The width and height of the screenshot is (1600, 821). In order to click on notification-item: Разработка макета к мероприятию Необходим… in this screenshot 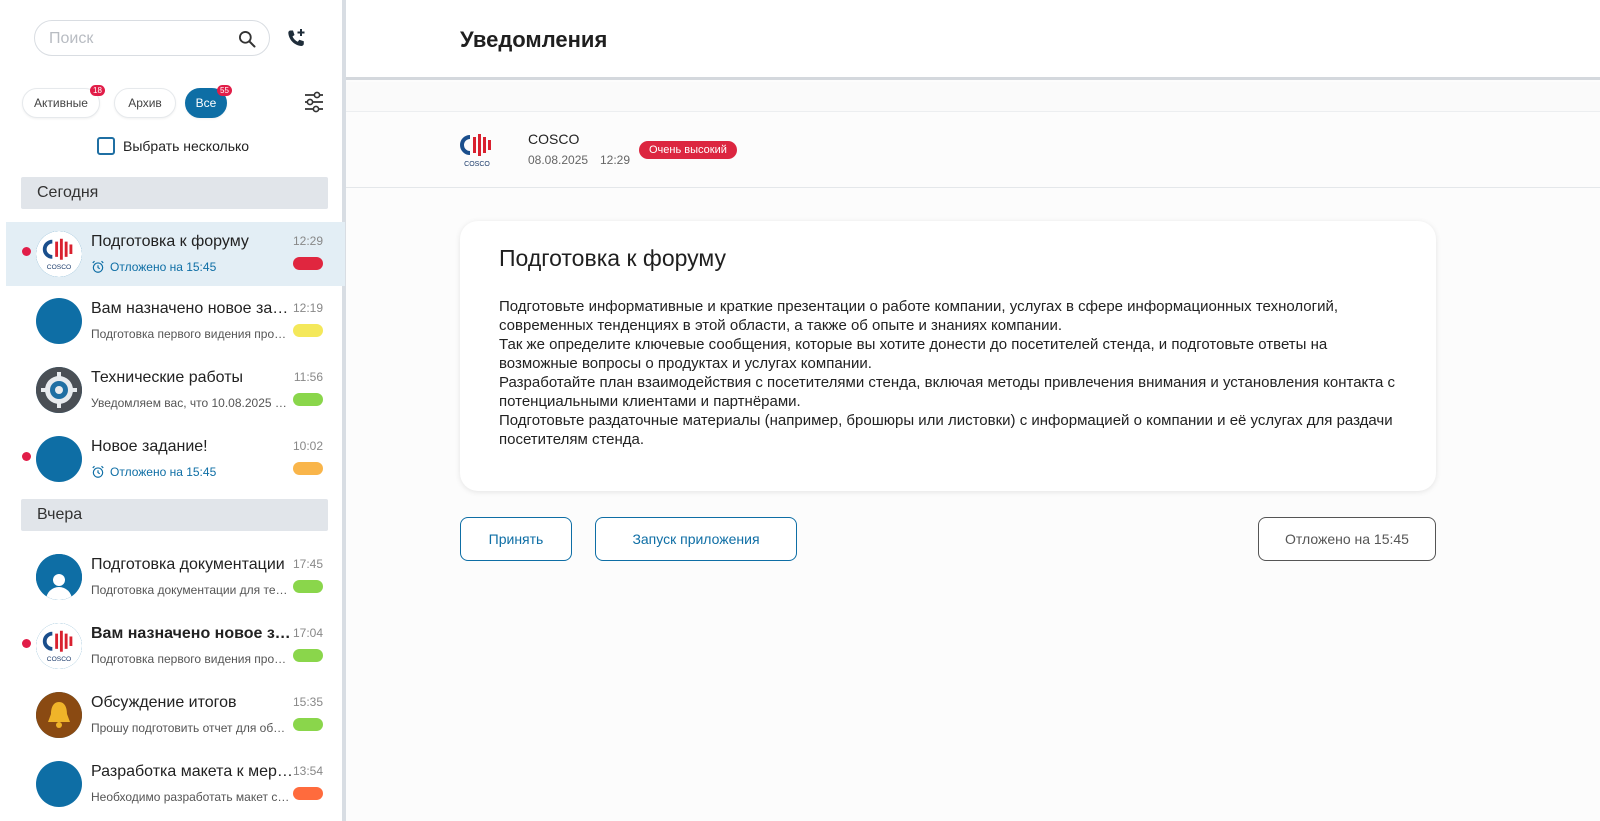, I will do `click(175, 784)`.